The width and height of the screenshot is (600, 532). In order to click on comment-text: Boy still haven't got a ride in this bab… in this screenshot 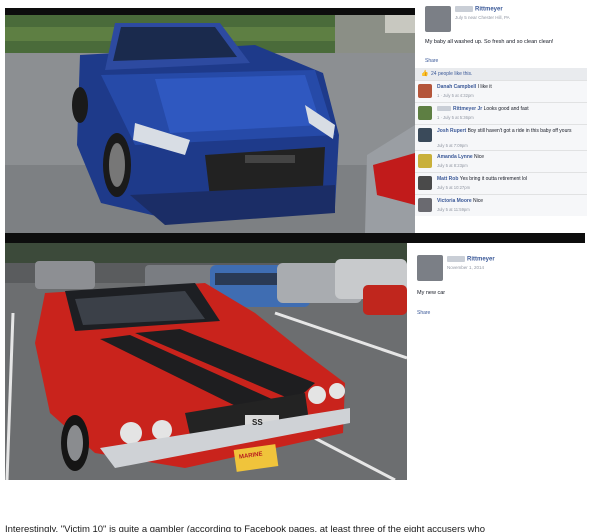, I will do `click(519, 131)`.